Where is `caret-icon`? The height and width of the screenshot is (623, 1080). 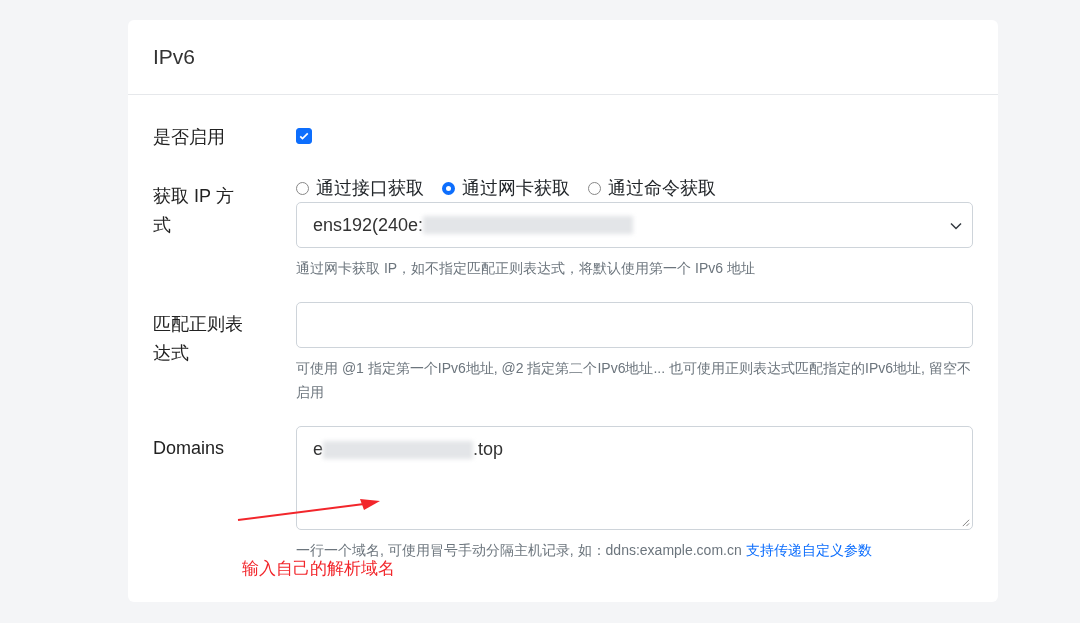
caret-icon is located at coordinates (956, 226).